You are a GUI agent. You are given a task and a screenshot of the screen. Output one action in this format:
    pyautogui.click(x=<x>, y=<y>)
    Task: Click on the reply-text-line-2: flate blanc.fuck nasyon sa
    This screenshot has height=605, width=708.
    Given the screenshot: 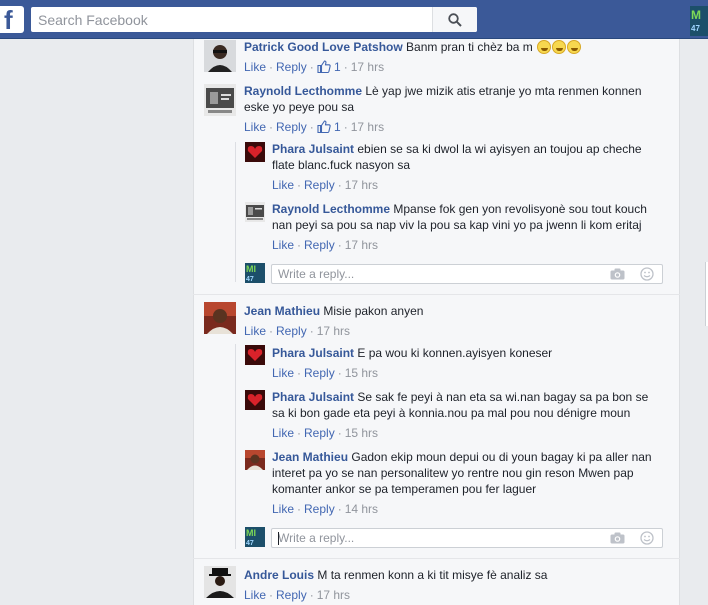 What is the action you would take?
    pyautogui.click(x=341, y=165)
    